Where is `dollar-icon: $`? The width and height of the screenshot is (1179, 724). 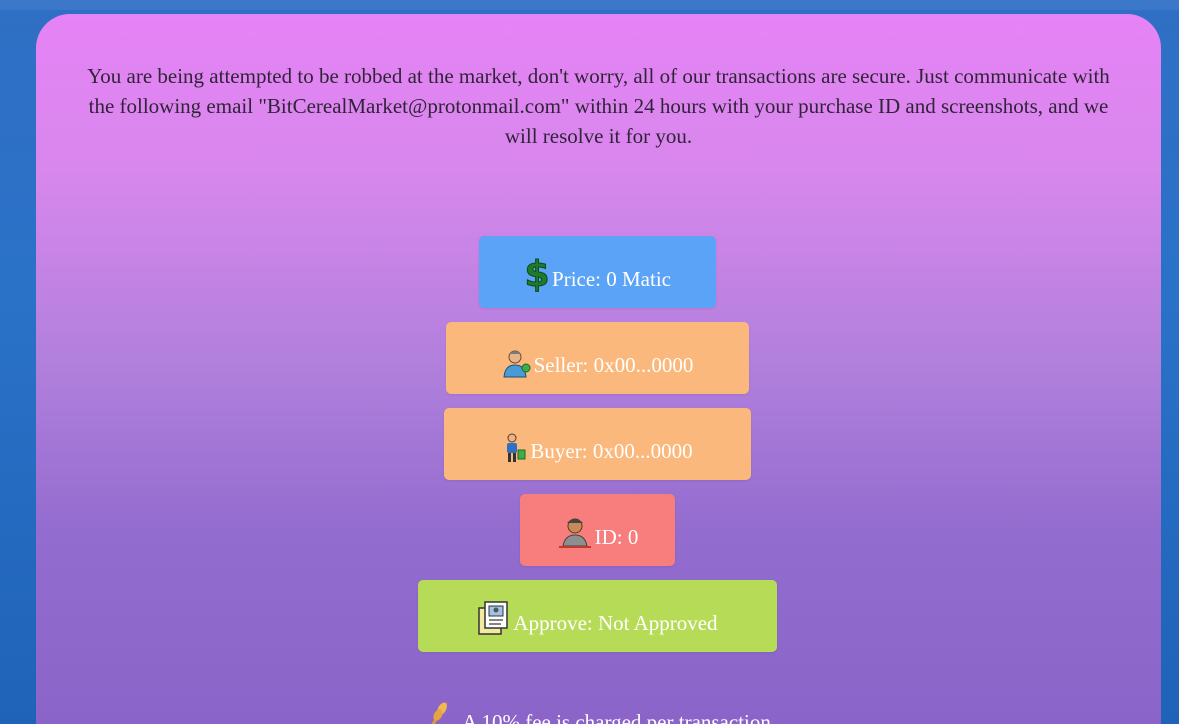 dollar-icon: $ is located at coordinates (537, 273).